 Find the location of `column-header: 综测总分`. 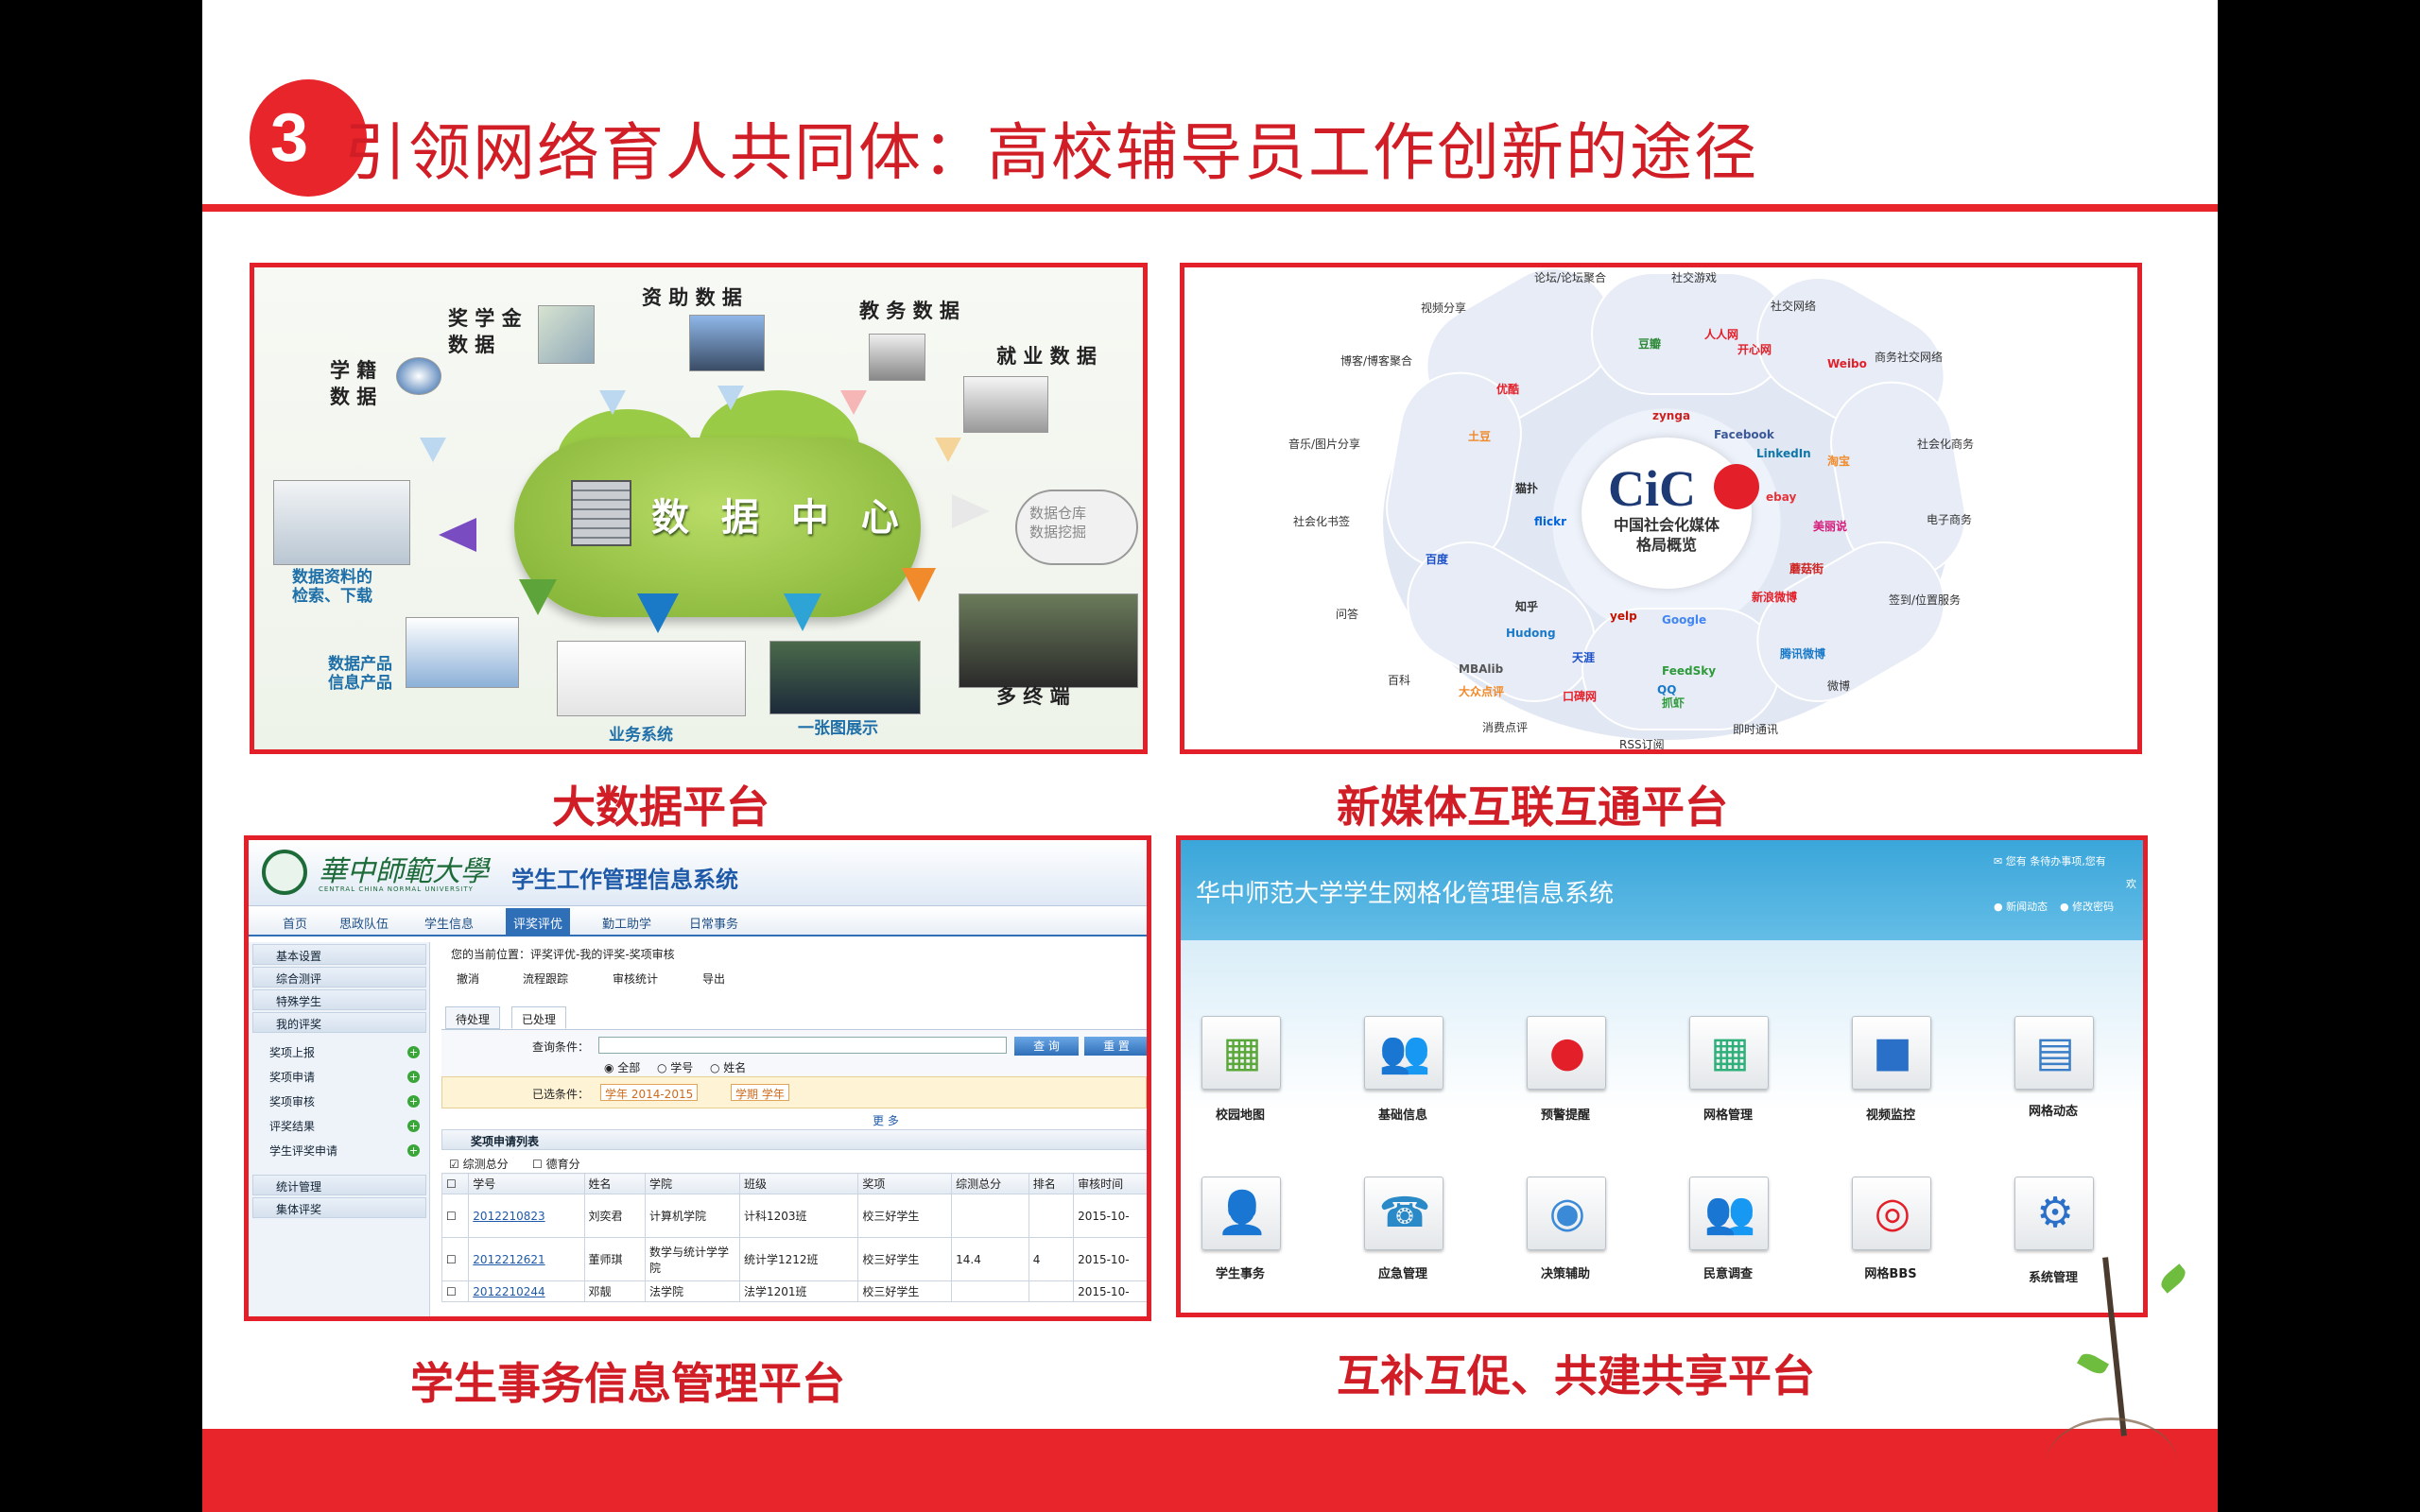

column-header: 综测总分 is located at coordinates (990, 1183).